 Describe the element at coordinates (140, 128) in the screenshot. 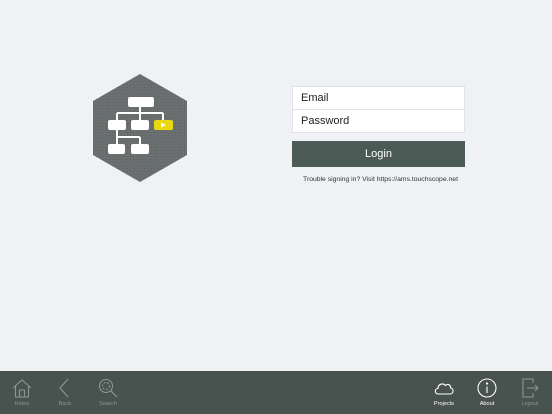

I see `app-logo-icon` at that location.